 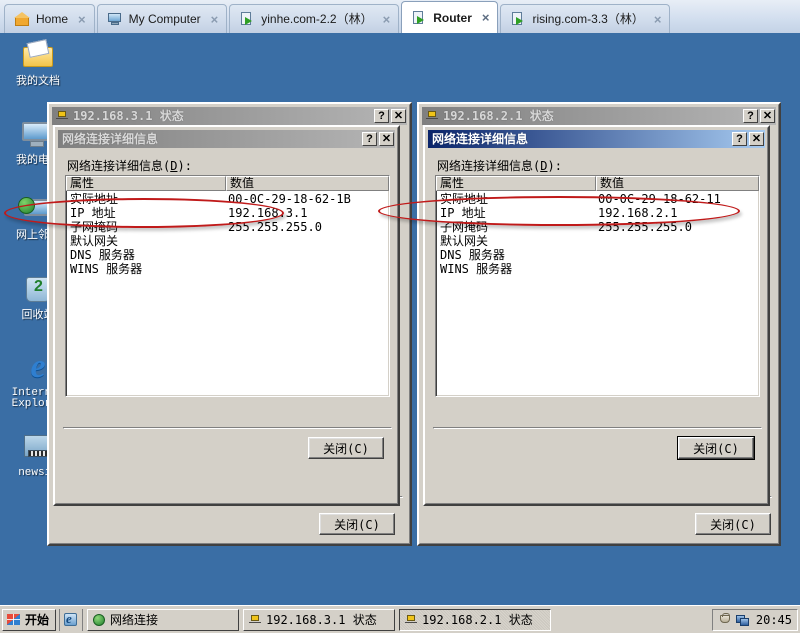 I want to click on quick-launch-bar, so click(x=71, y=619).